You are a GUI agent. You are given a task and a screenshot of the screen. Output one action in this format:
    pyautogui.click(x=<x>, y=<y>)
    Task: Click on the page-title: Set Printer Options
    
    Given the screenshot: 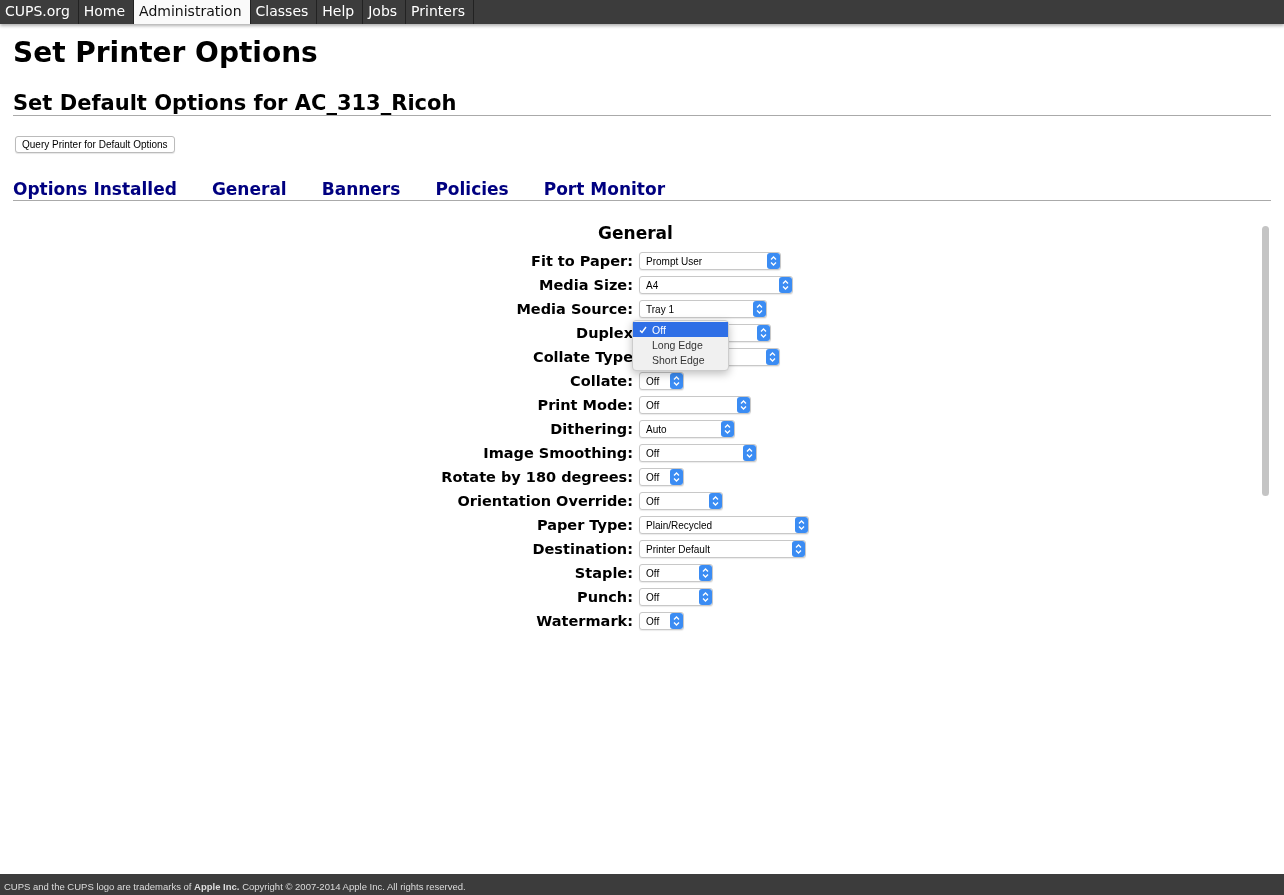 What is the action you would take?
    pyautogui.click(x=165, y=52)
    